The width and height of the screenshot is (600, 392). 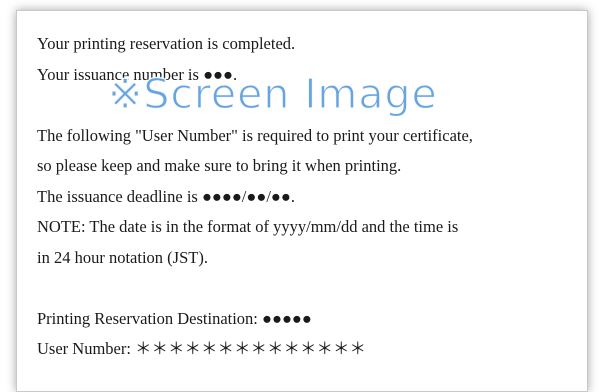 I want to click on issuance-number-text: Your issuance number is ●●●., so click(x=137, y=74).